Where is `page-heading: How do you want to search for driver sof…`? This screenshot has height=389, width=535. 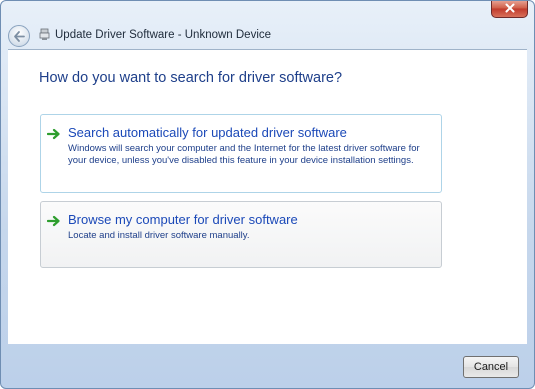 page-heading: How do you want to search for driver sof… is located at coordinates (191, 78).